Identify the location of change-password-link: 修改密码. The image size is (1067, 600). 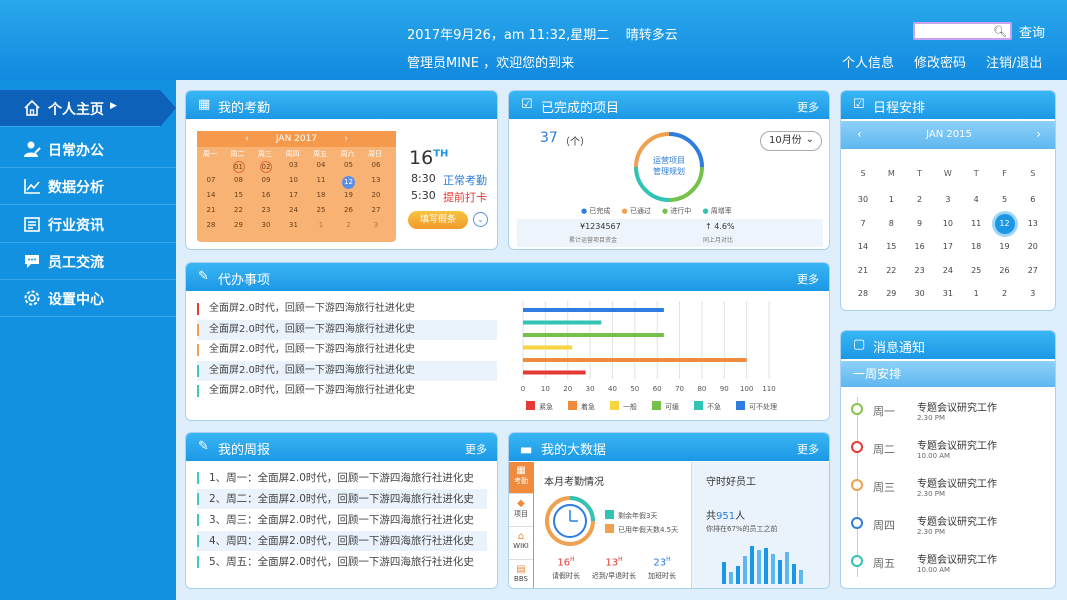
(940, 61).